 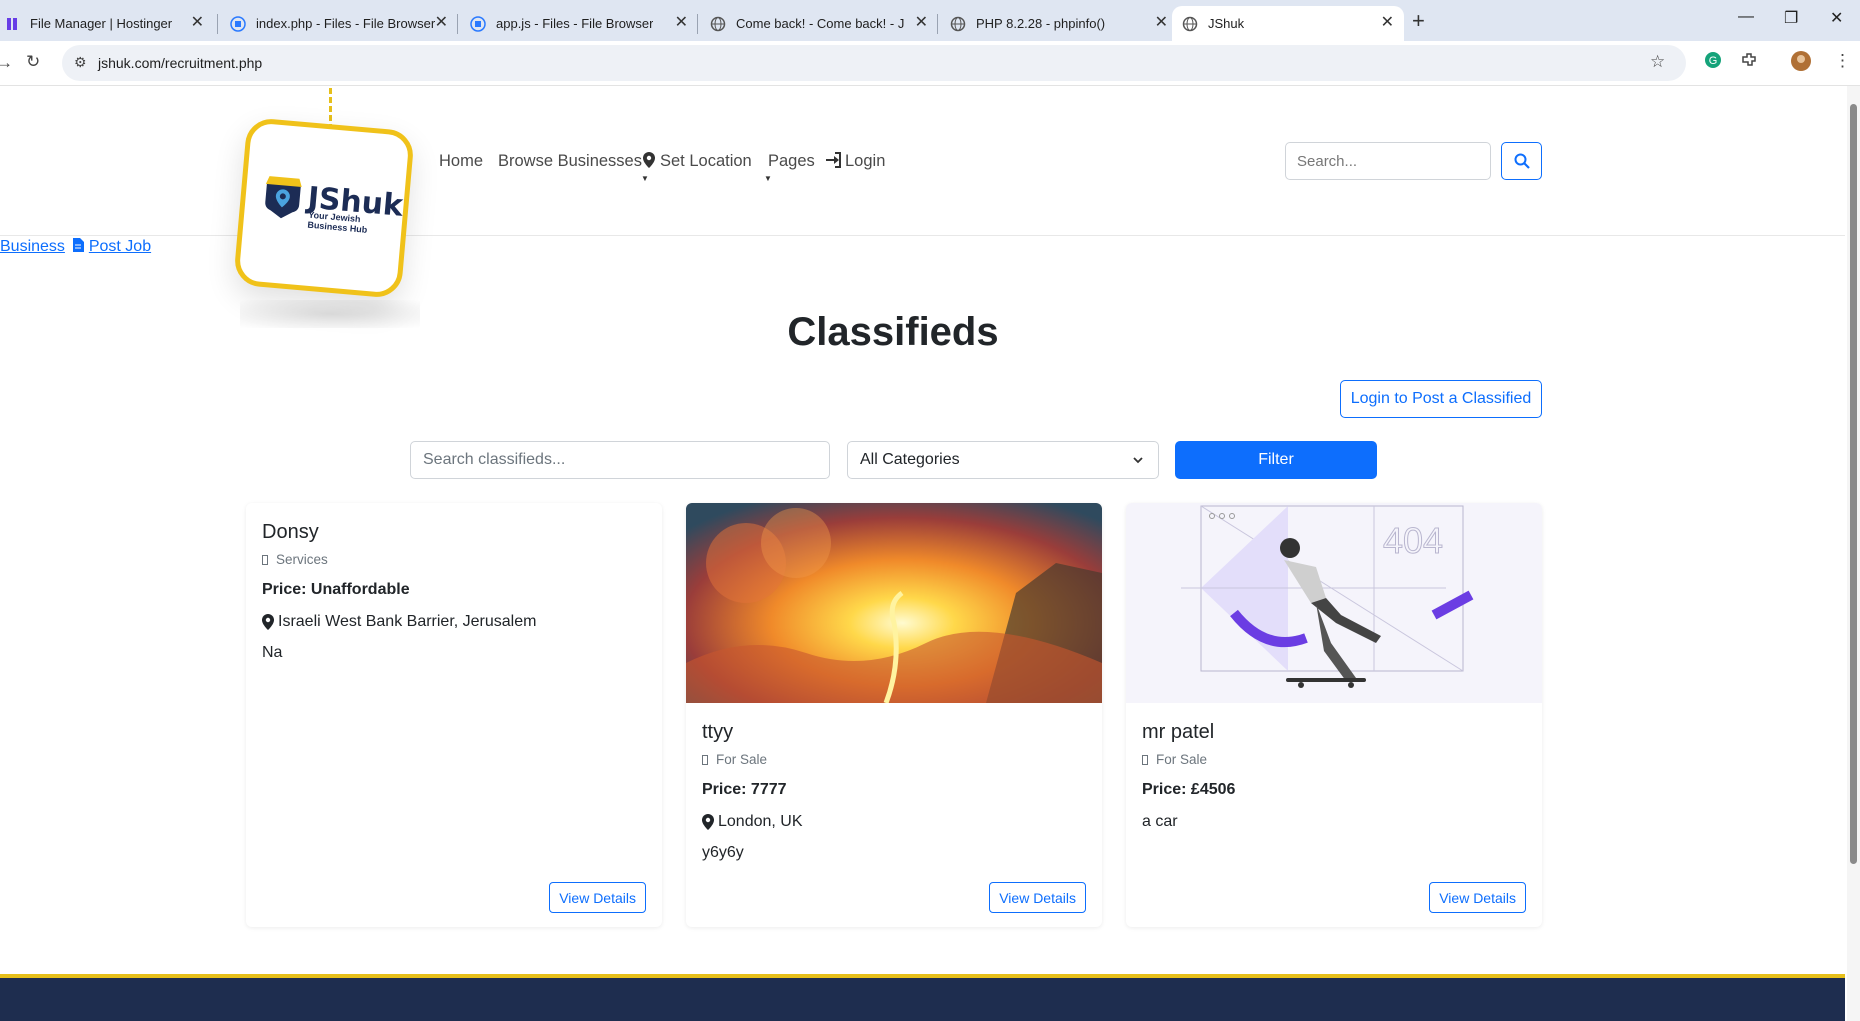 I want to click on card-location: London, UK, so click(x=894, y=822).